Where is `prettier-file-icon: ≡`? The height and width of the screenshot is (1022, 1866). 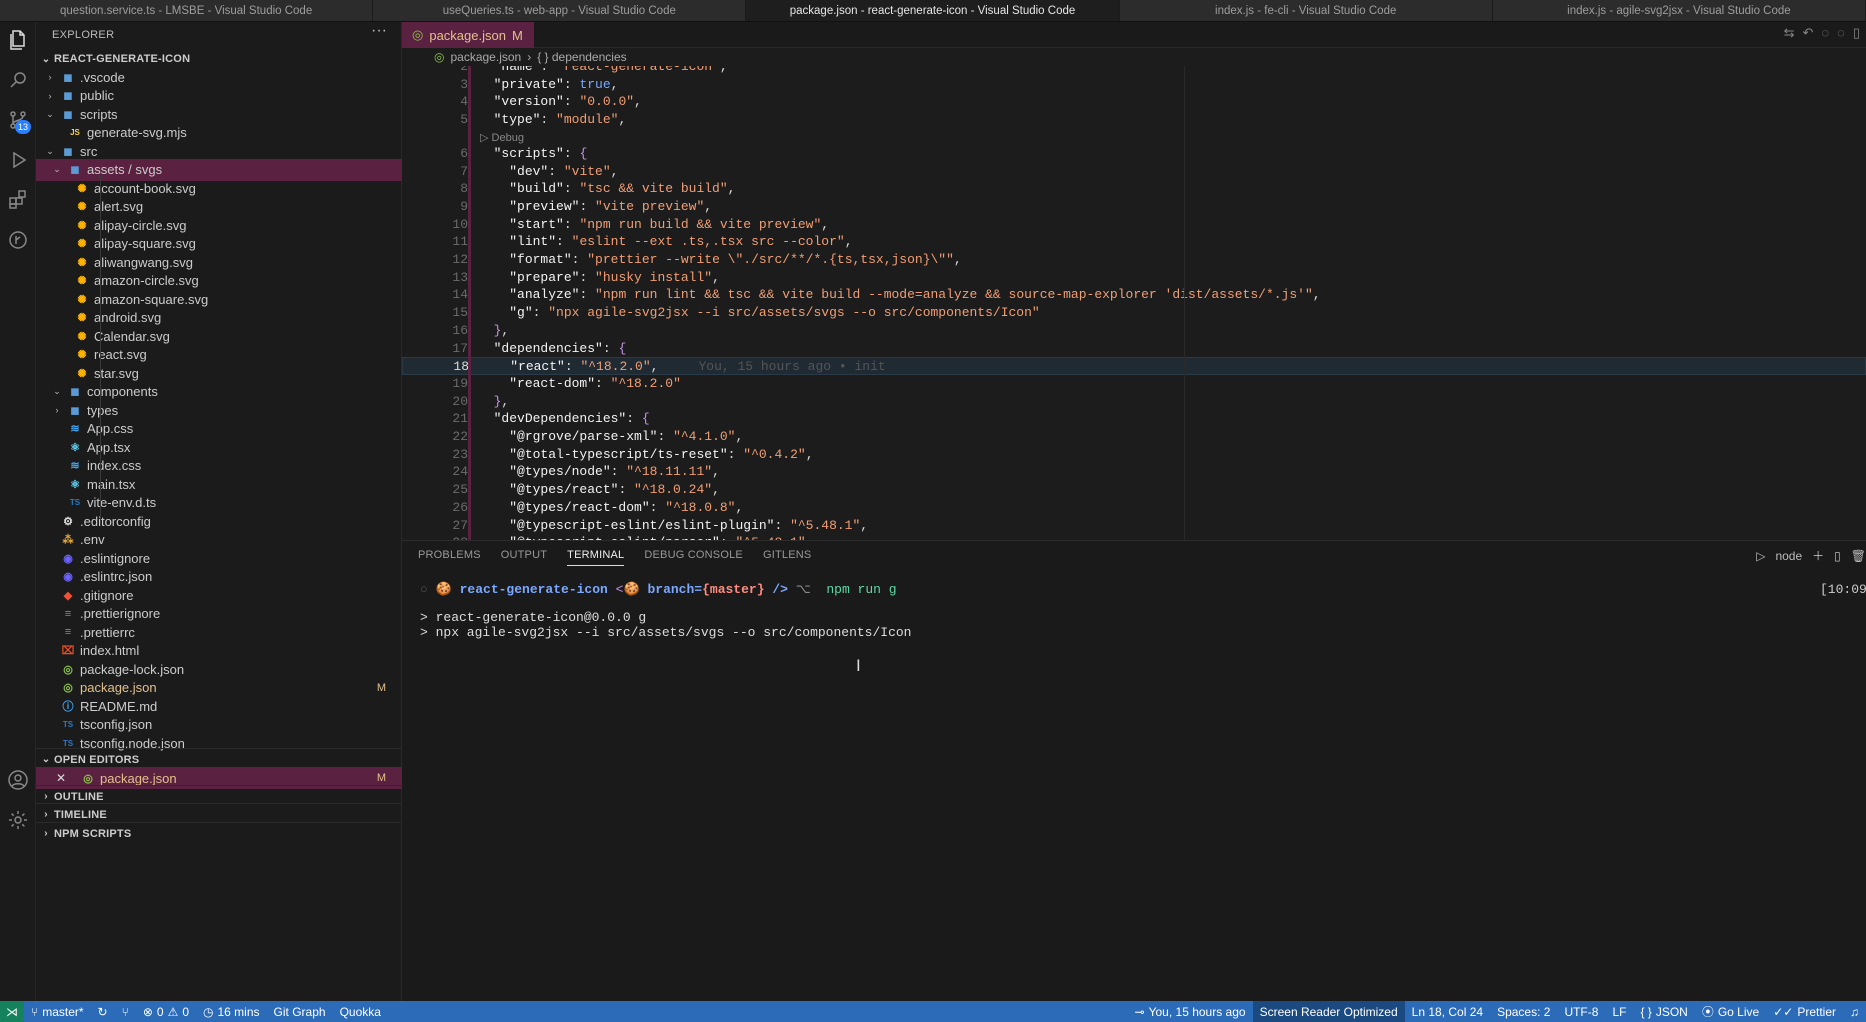 prettier-file-icon: ≡ is located at coordinates (68, 613).